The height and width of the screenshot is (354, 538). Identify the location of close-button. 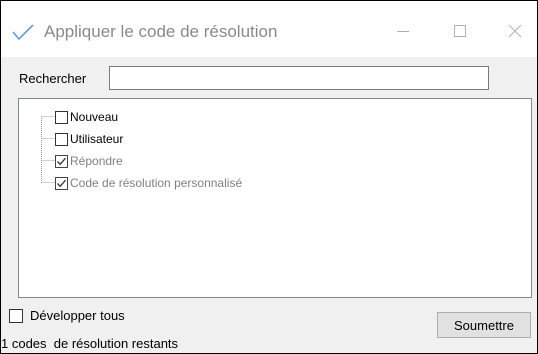
(515, 33).